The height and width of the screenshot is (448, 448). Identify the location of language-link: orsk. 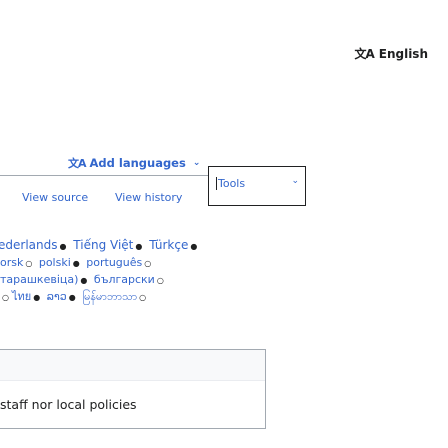
(11, 262).